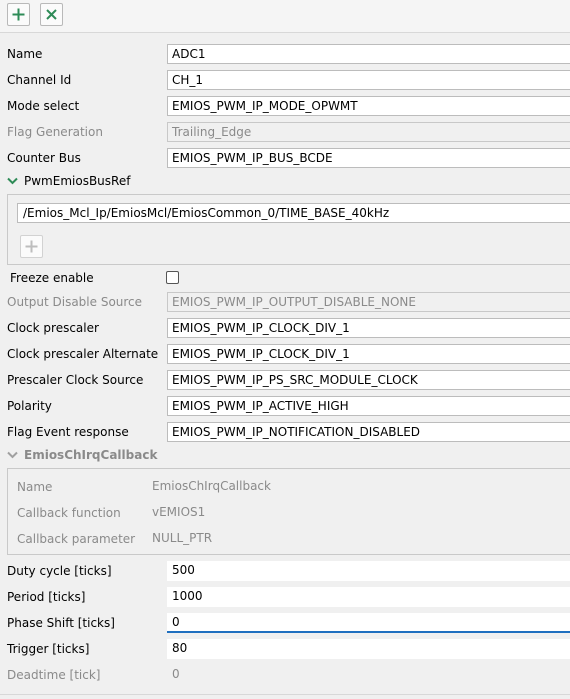  What do you see at coordinates (55, 132) in the screenshot?
I see `flag-generation-label: Flag Generation` at bounding box center [55, 132].